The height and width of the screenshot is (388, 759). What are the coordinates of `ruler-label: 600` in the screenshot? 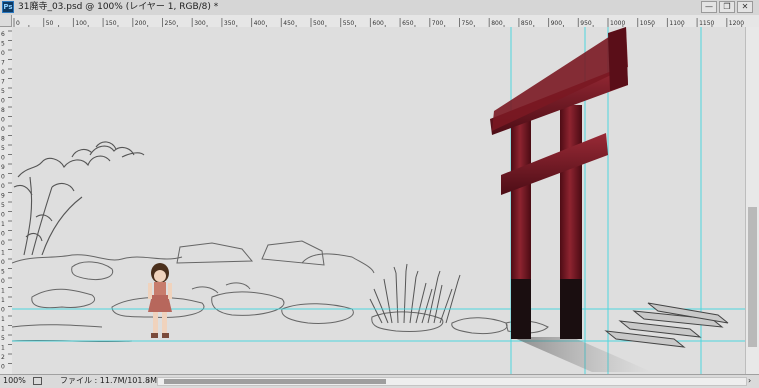 It's located at (378, 23).